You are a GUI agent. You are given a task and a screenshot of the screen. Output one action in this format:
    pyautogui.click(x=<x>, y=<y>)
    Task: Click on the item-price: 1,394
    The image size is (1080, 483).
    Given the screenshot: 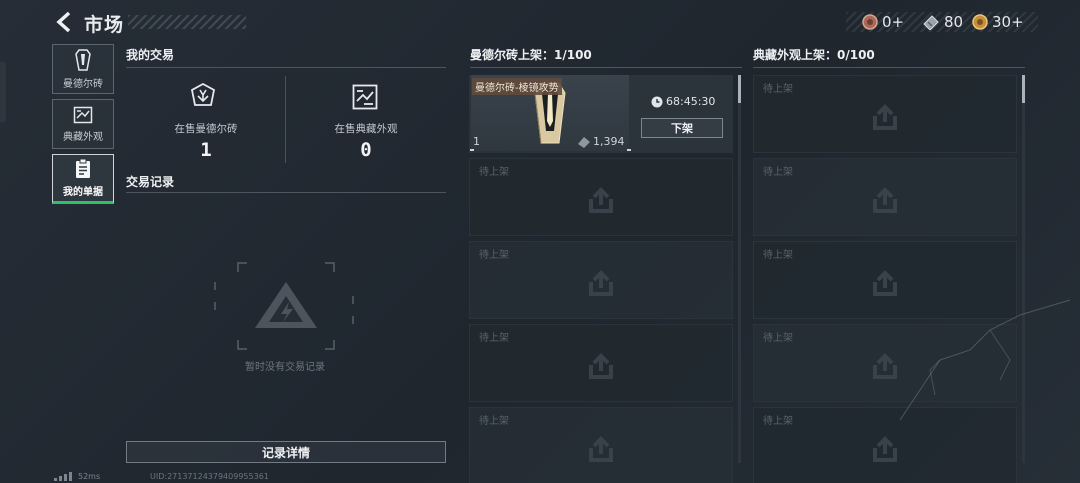 What is the action you would take?
    pyautogui.click(x=601, y=141)
    